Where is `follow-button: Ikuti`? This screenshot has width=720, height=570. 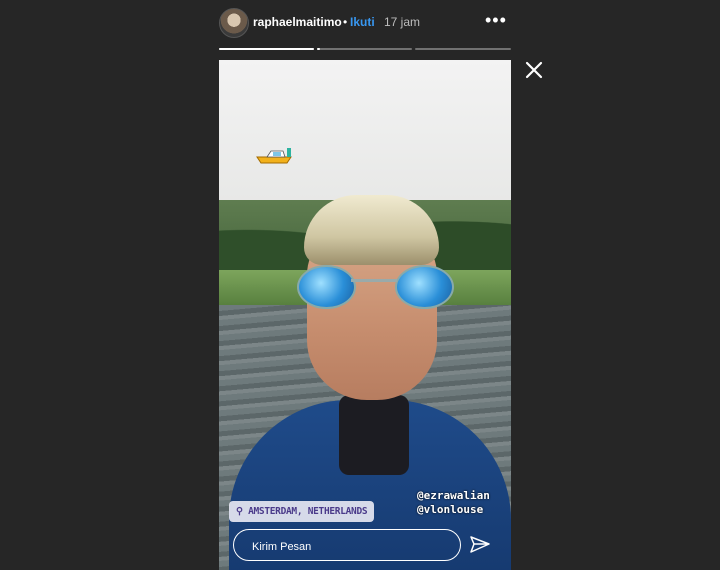
follow-button: Ikuti is located at coordinates (362, 22).